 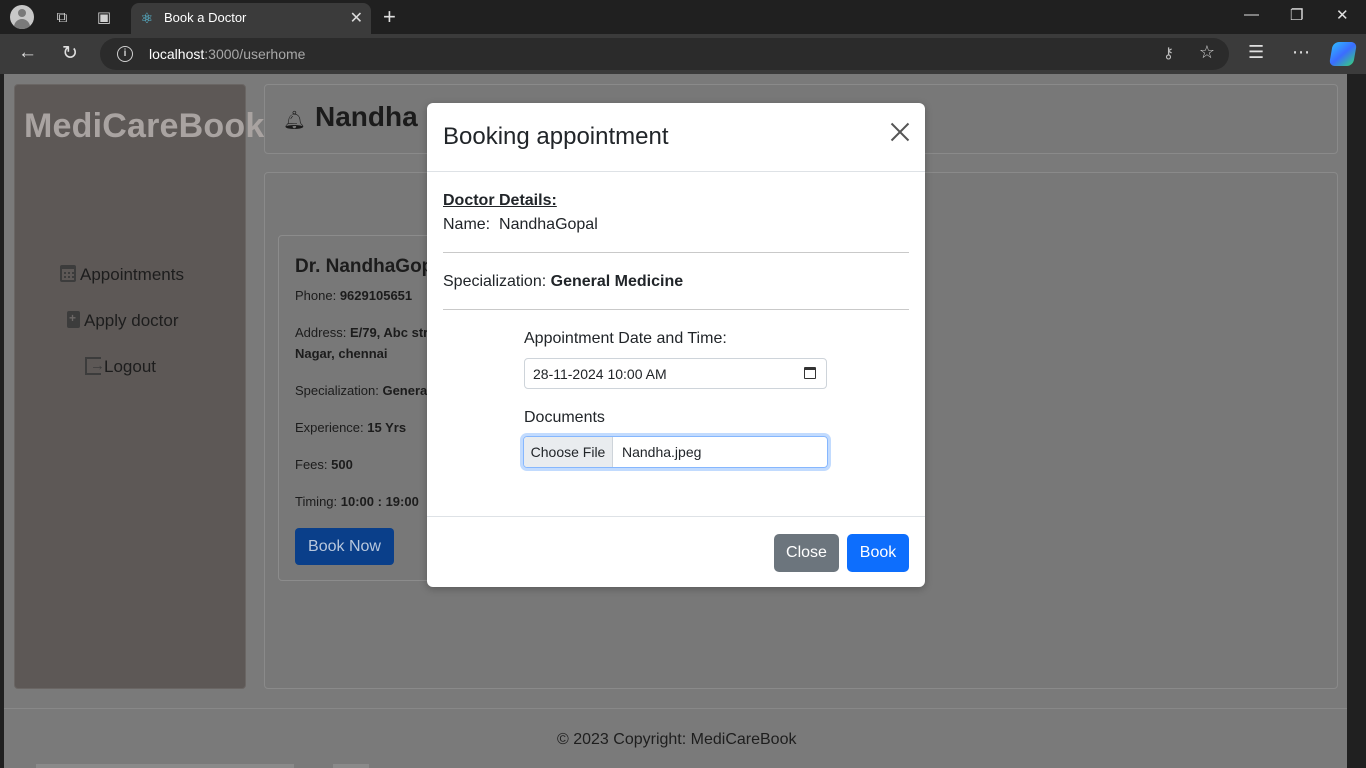 I want to click on address-bar: i localhost:3000/userhome ⚷ ☆, so click(x=664, y=54).